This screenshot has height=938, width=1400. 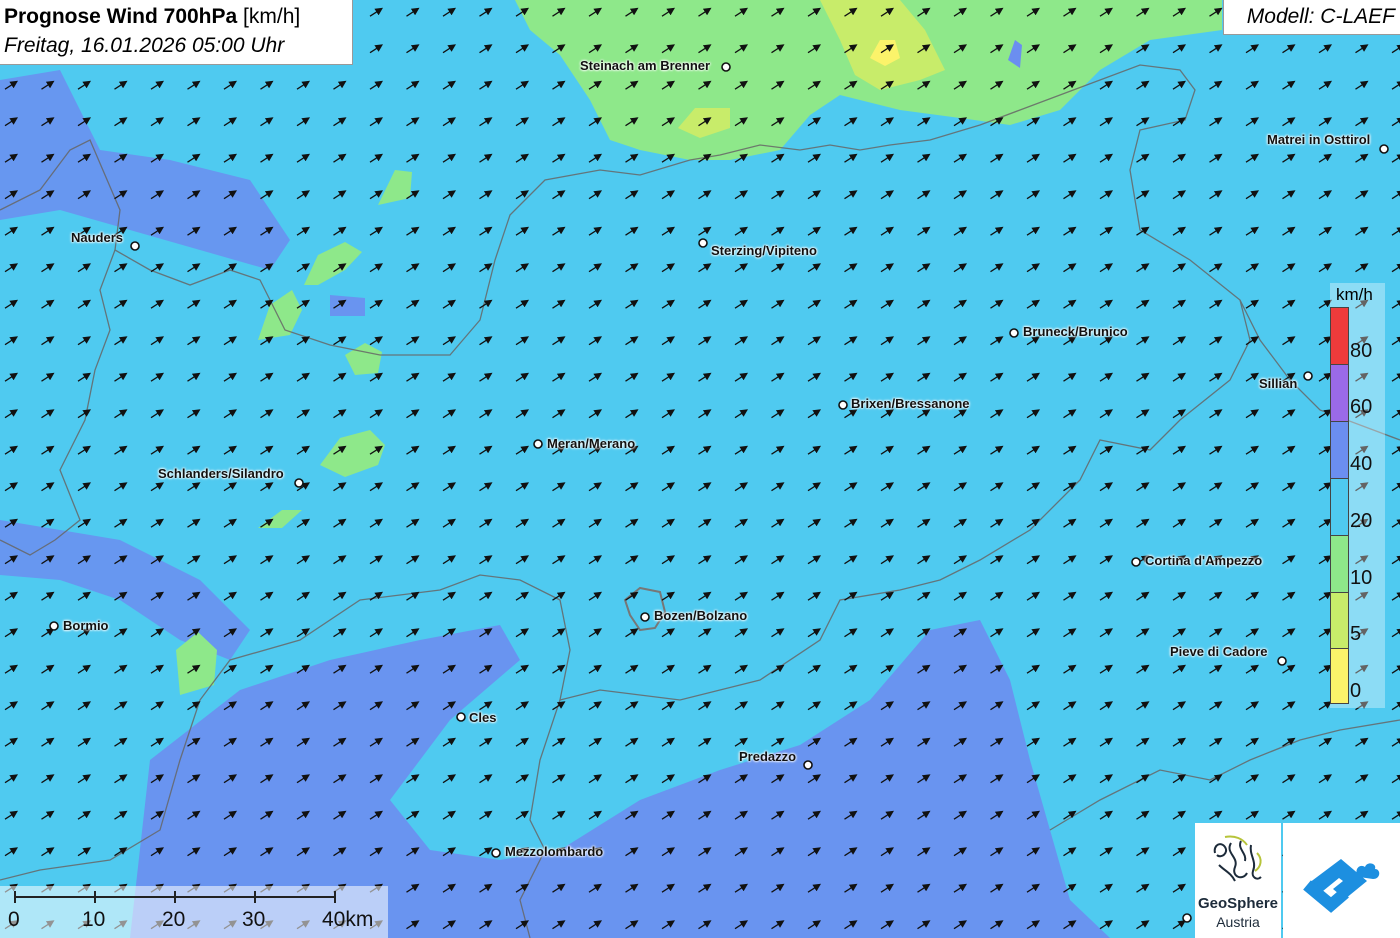 What do you see at coordinates (348, 919) in the screenshot?
I see `scale-label-40km: 40km` at bounding box center [348, 919].